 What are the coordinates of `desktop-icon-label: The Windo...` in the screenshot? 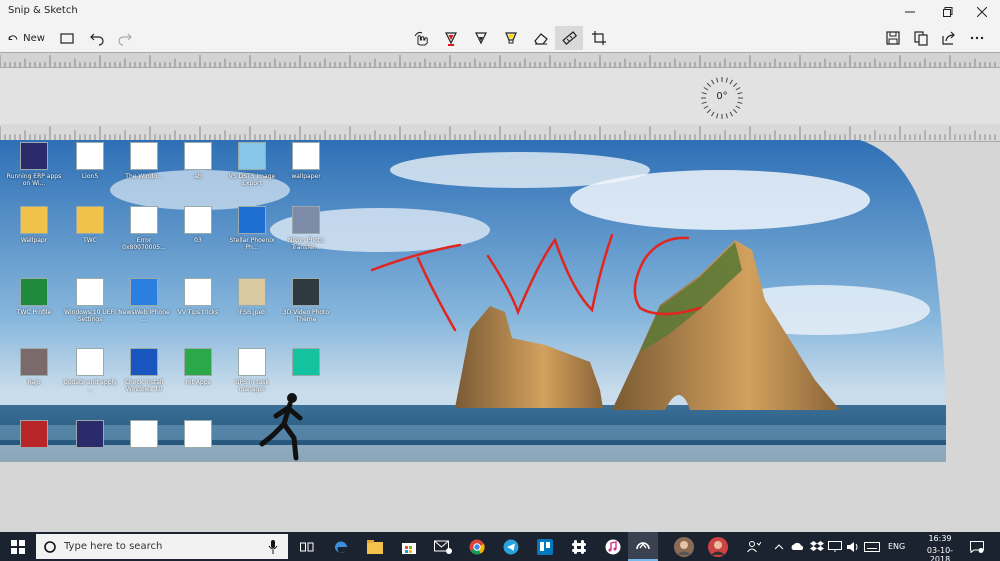 It's located at (144, 176).